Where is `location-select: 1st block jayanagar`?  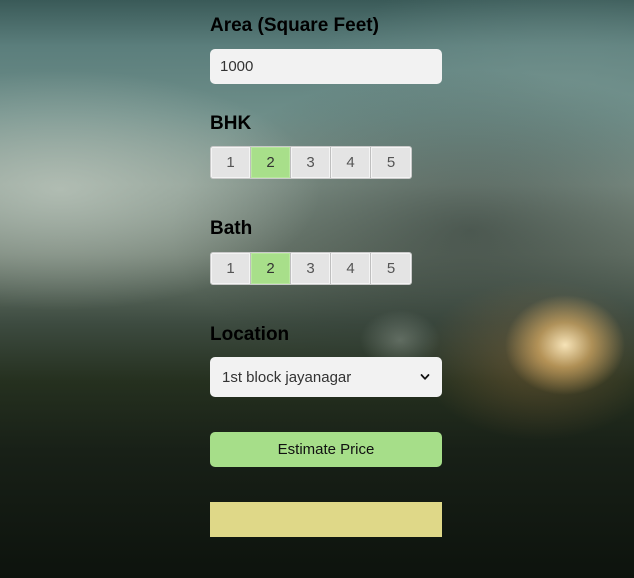
location-select: 1st block jayanagar is located at coordinates (326, 377).